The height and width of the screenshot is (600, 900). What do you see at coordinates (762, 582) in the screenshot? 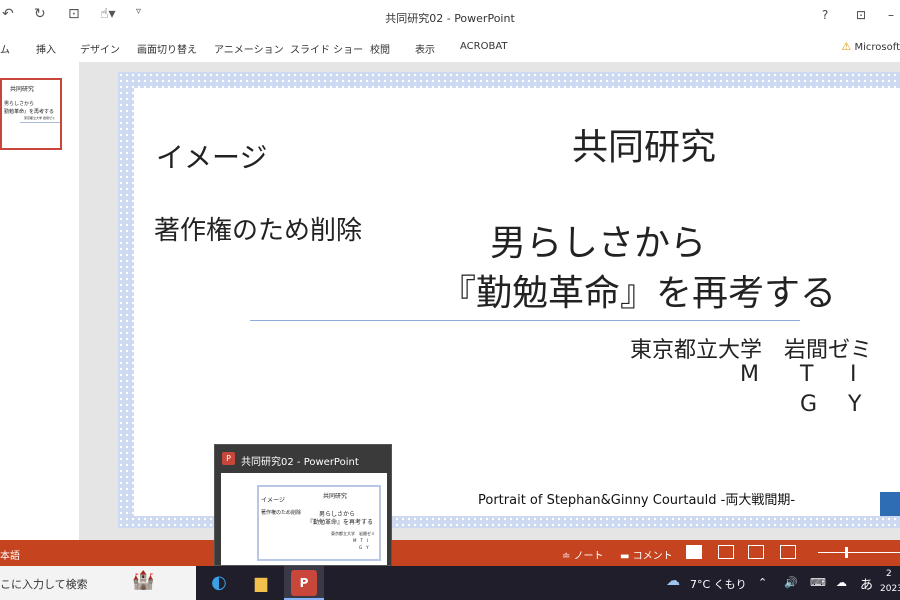
I see `chevron-up-icon: ⌃` at bounding box center [762, 582].